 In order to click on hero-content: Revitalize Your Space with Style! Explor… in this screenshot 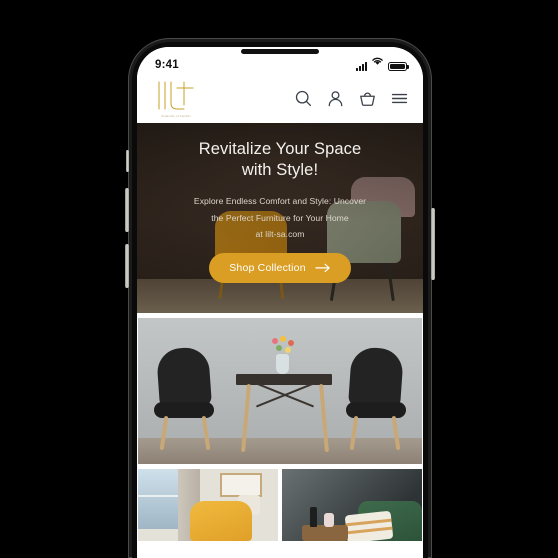, I will do `click(280, 203)`.